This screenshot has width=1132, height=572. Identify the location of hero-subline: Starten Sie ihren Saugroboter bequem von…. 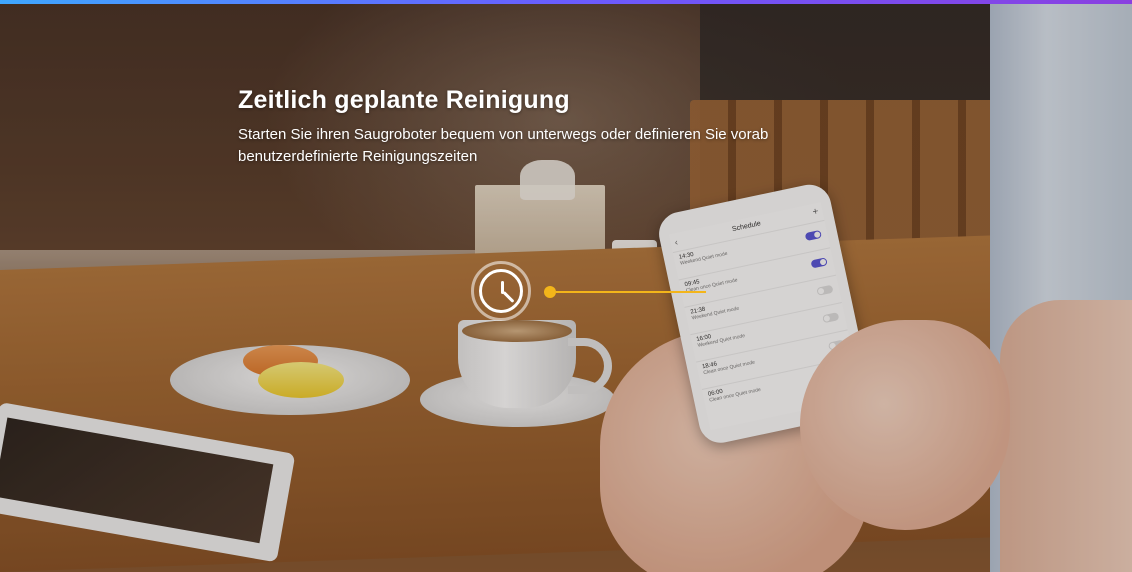
(503, 145).